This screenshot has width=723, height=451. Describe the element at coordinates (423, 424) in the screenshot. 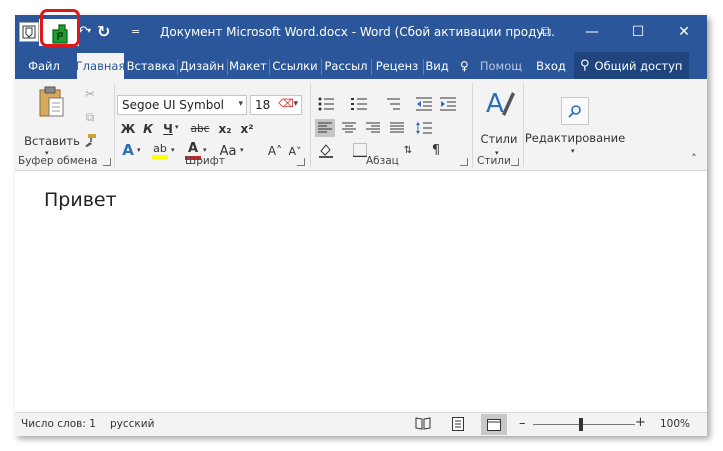

I see `read-mode-icon` at that location.